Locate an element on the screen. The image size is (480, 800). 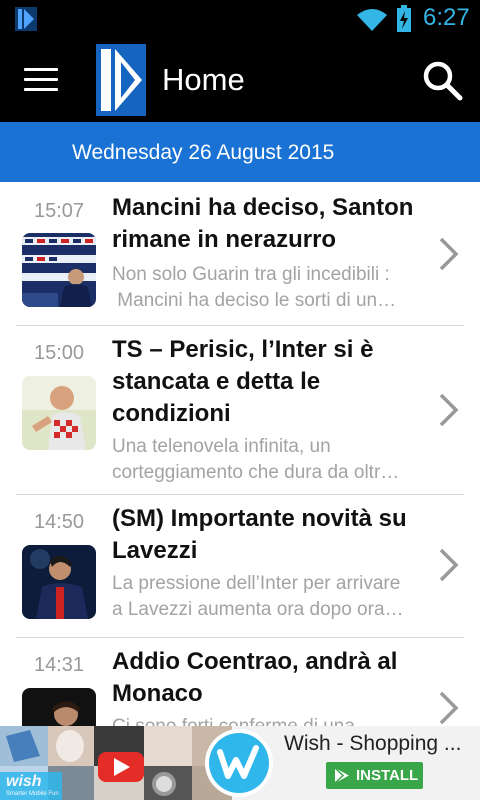
wish-logo-icon is located at coordinates (239, 763).